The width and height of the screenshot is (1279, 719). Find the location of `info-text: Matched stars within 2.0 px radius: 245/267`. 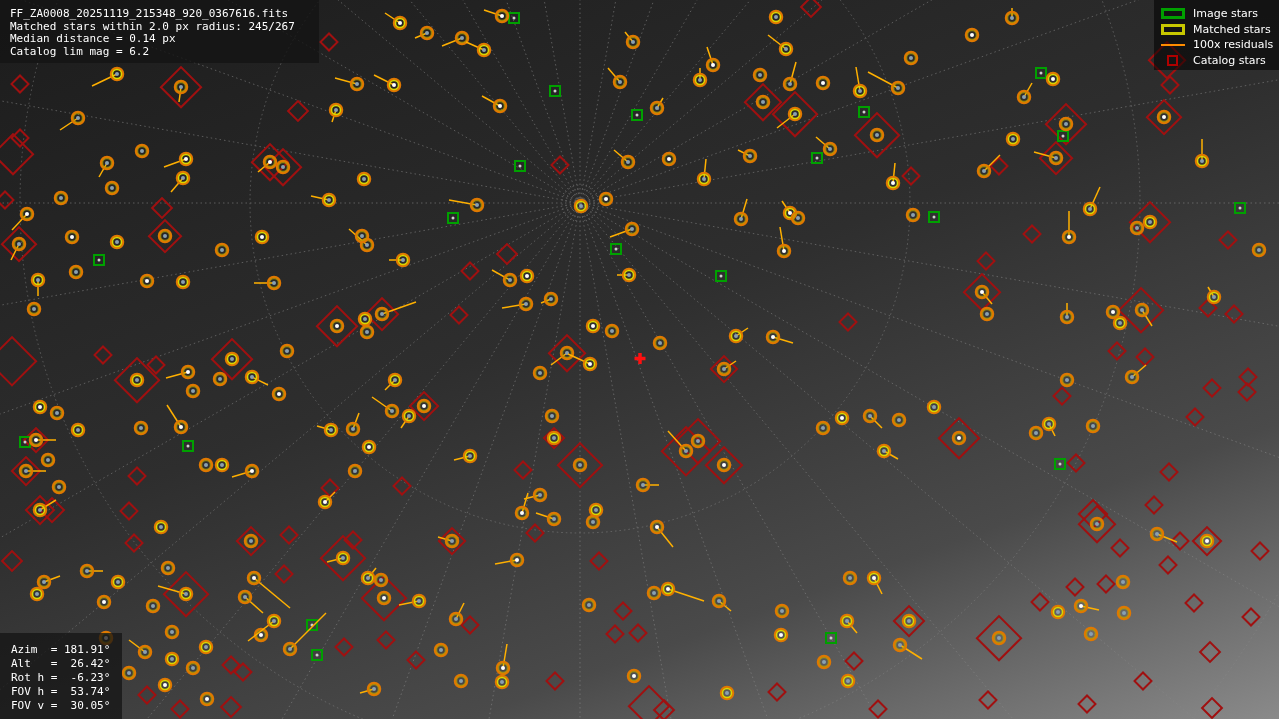

info-text: Matched stars within 2.0 px radius: 245/267 is located at coordinates (153, 26).